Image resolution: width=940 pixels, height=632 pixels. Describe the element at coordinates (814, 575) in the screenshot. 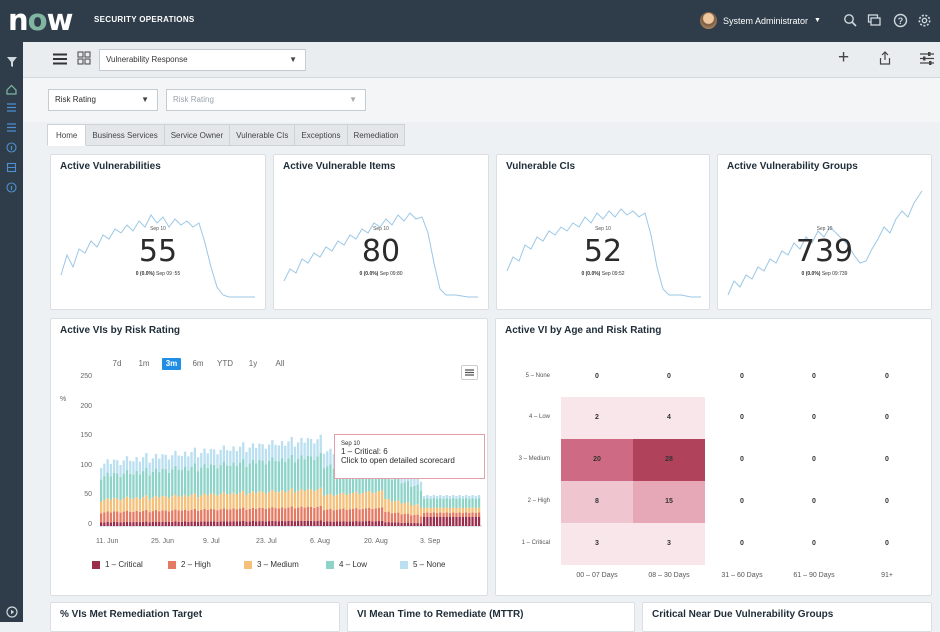

I see `heatmap-x-label: 61 – 90 Days` at that location.